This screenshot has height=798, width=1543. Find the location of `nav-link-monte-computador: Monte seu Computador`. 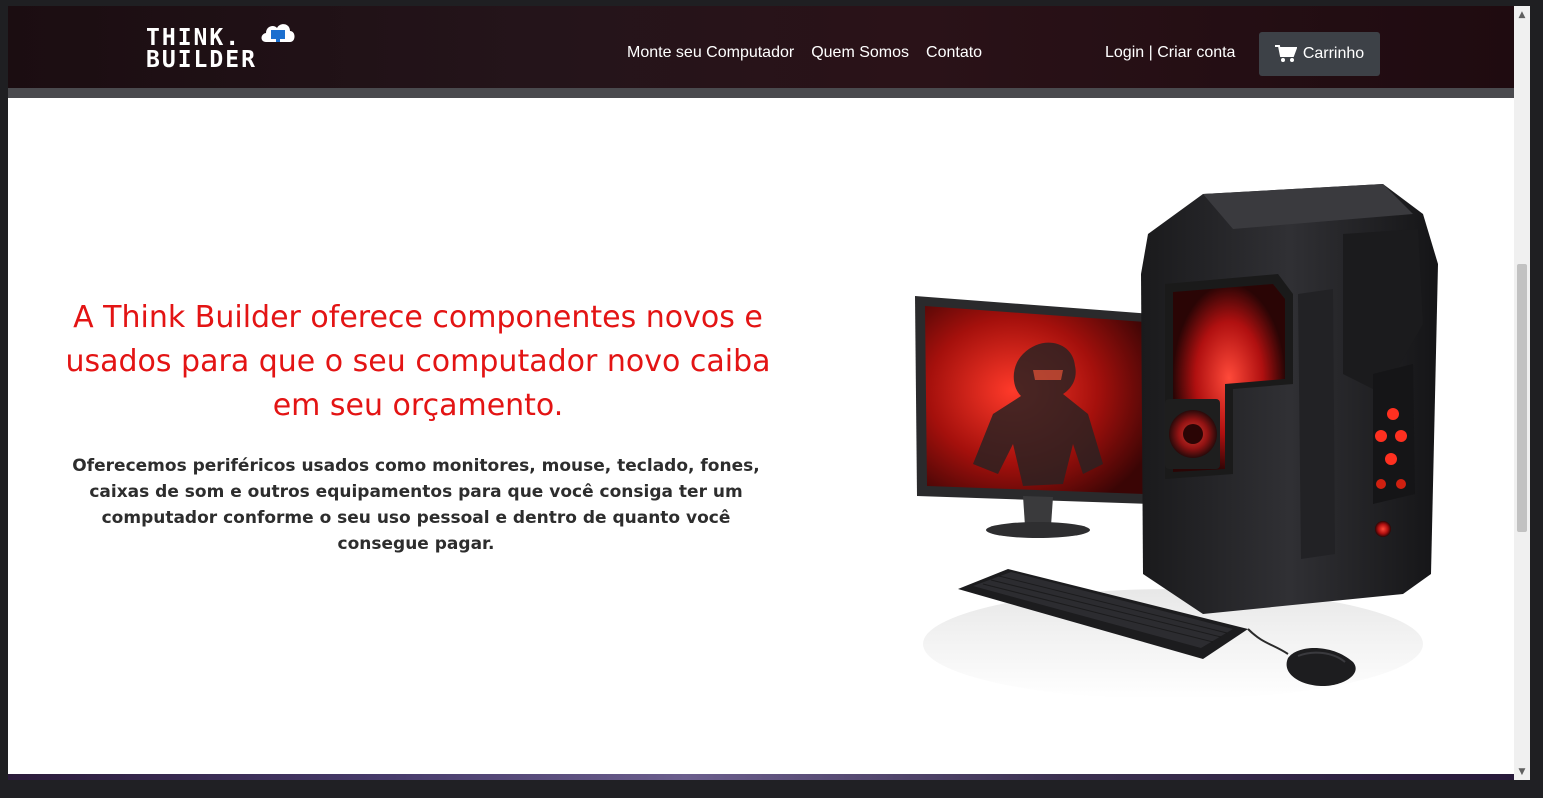

nav-link-monte-computador: Monte seu Computador is located at coordinates (710, 53).